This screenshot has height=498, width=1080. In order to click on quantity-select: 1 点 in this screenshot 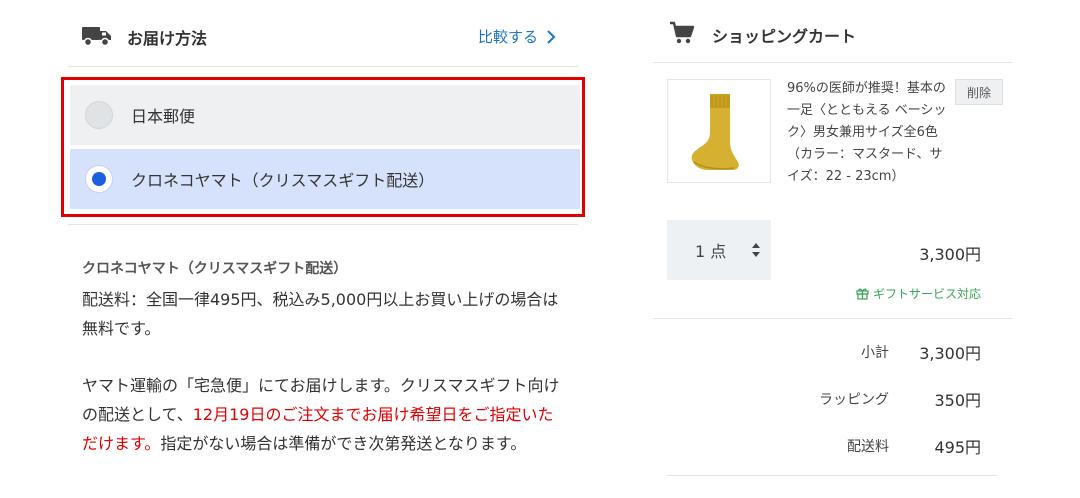, I will do `click(719, 250)`.